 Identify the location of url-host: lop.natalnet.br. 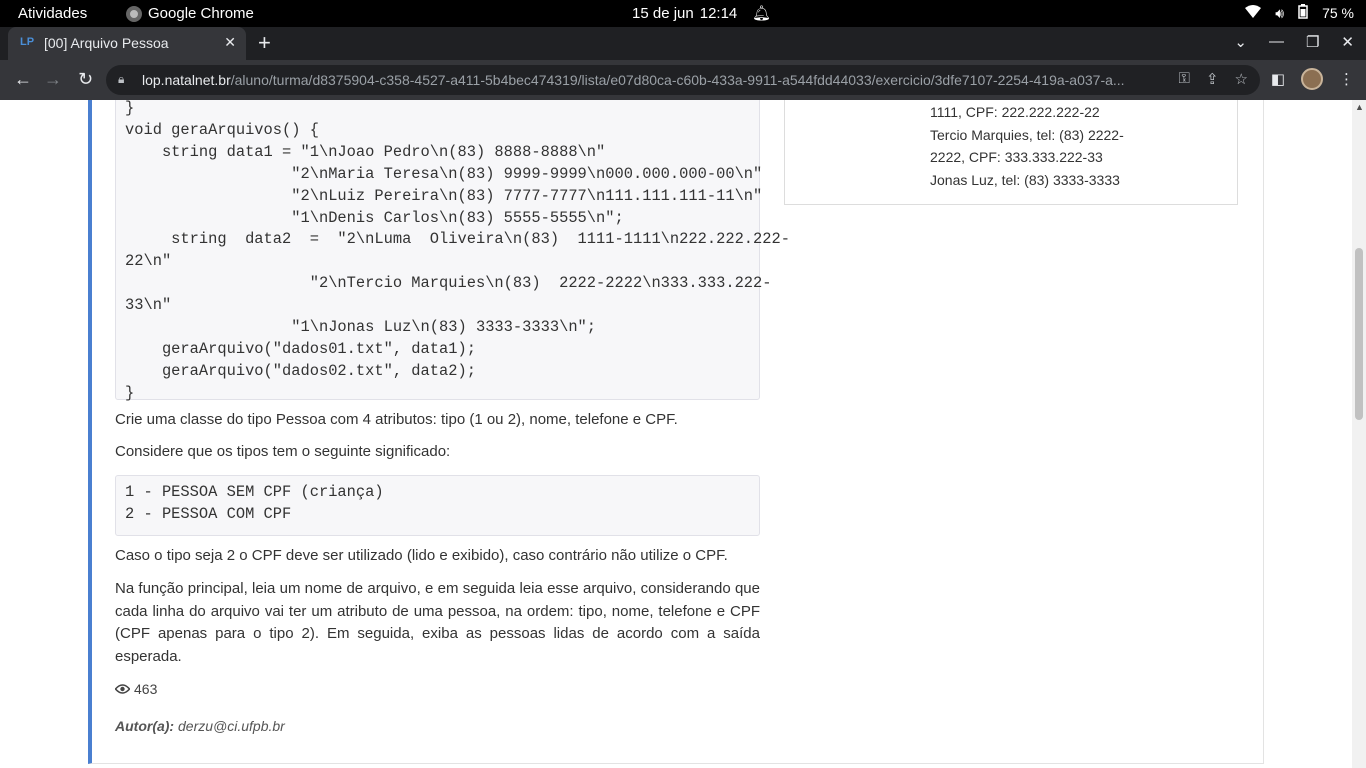
(186, 80).